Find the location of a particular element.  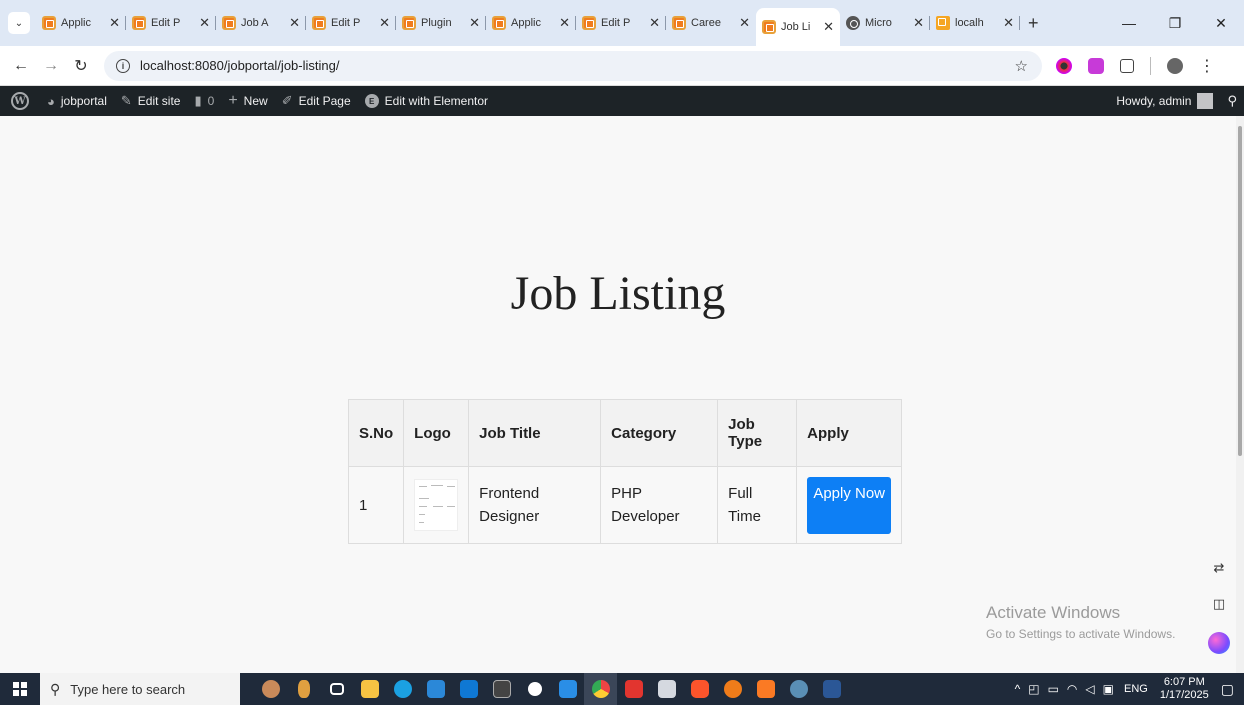

apply-now-button: Apply Now is located at coordinates (849, 505).